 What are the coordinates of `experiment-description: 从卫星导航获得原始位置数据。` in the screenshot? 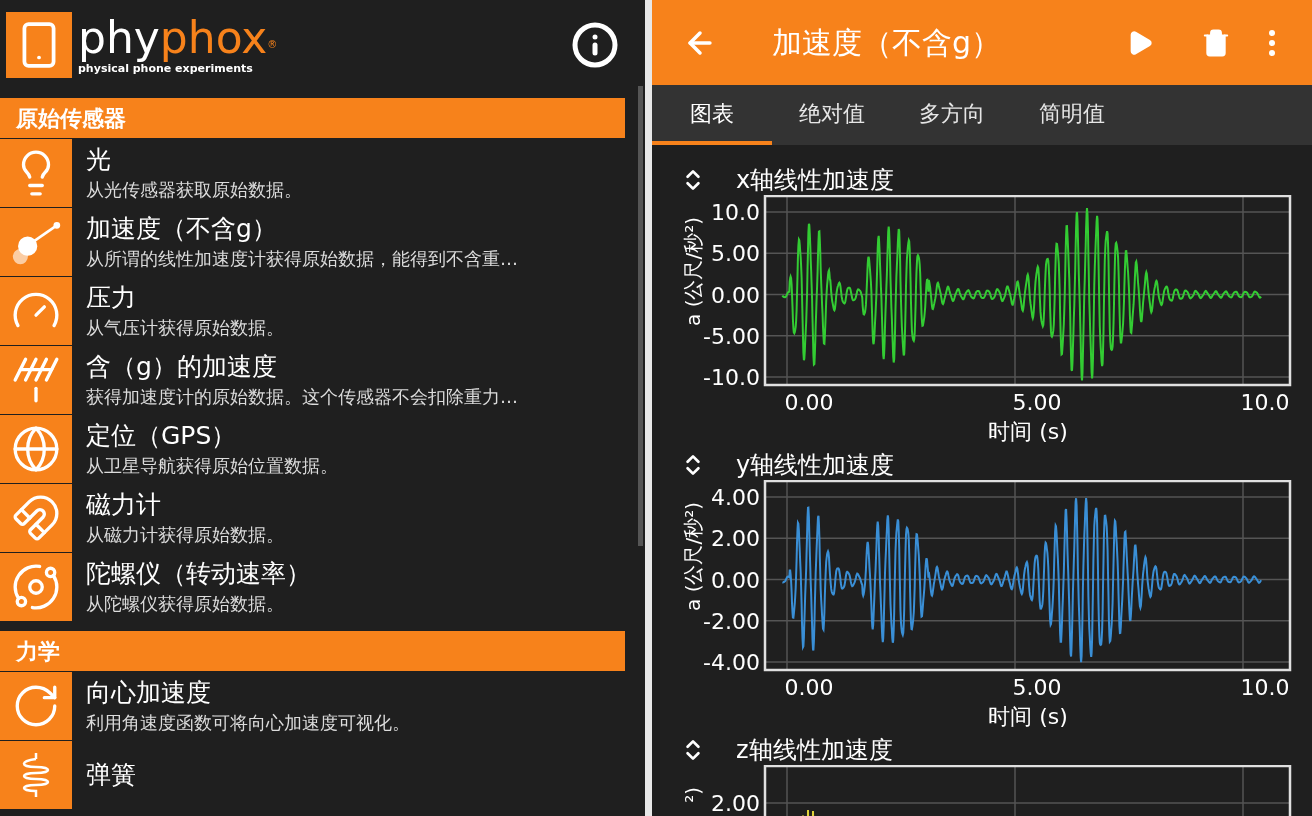 It's located at (212, 466).